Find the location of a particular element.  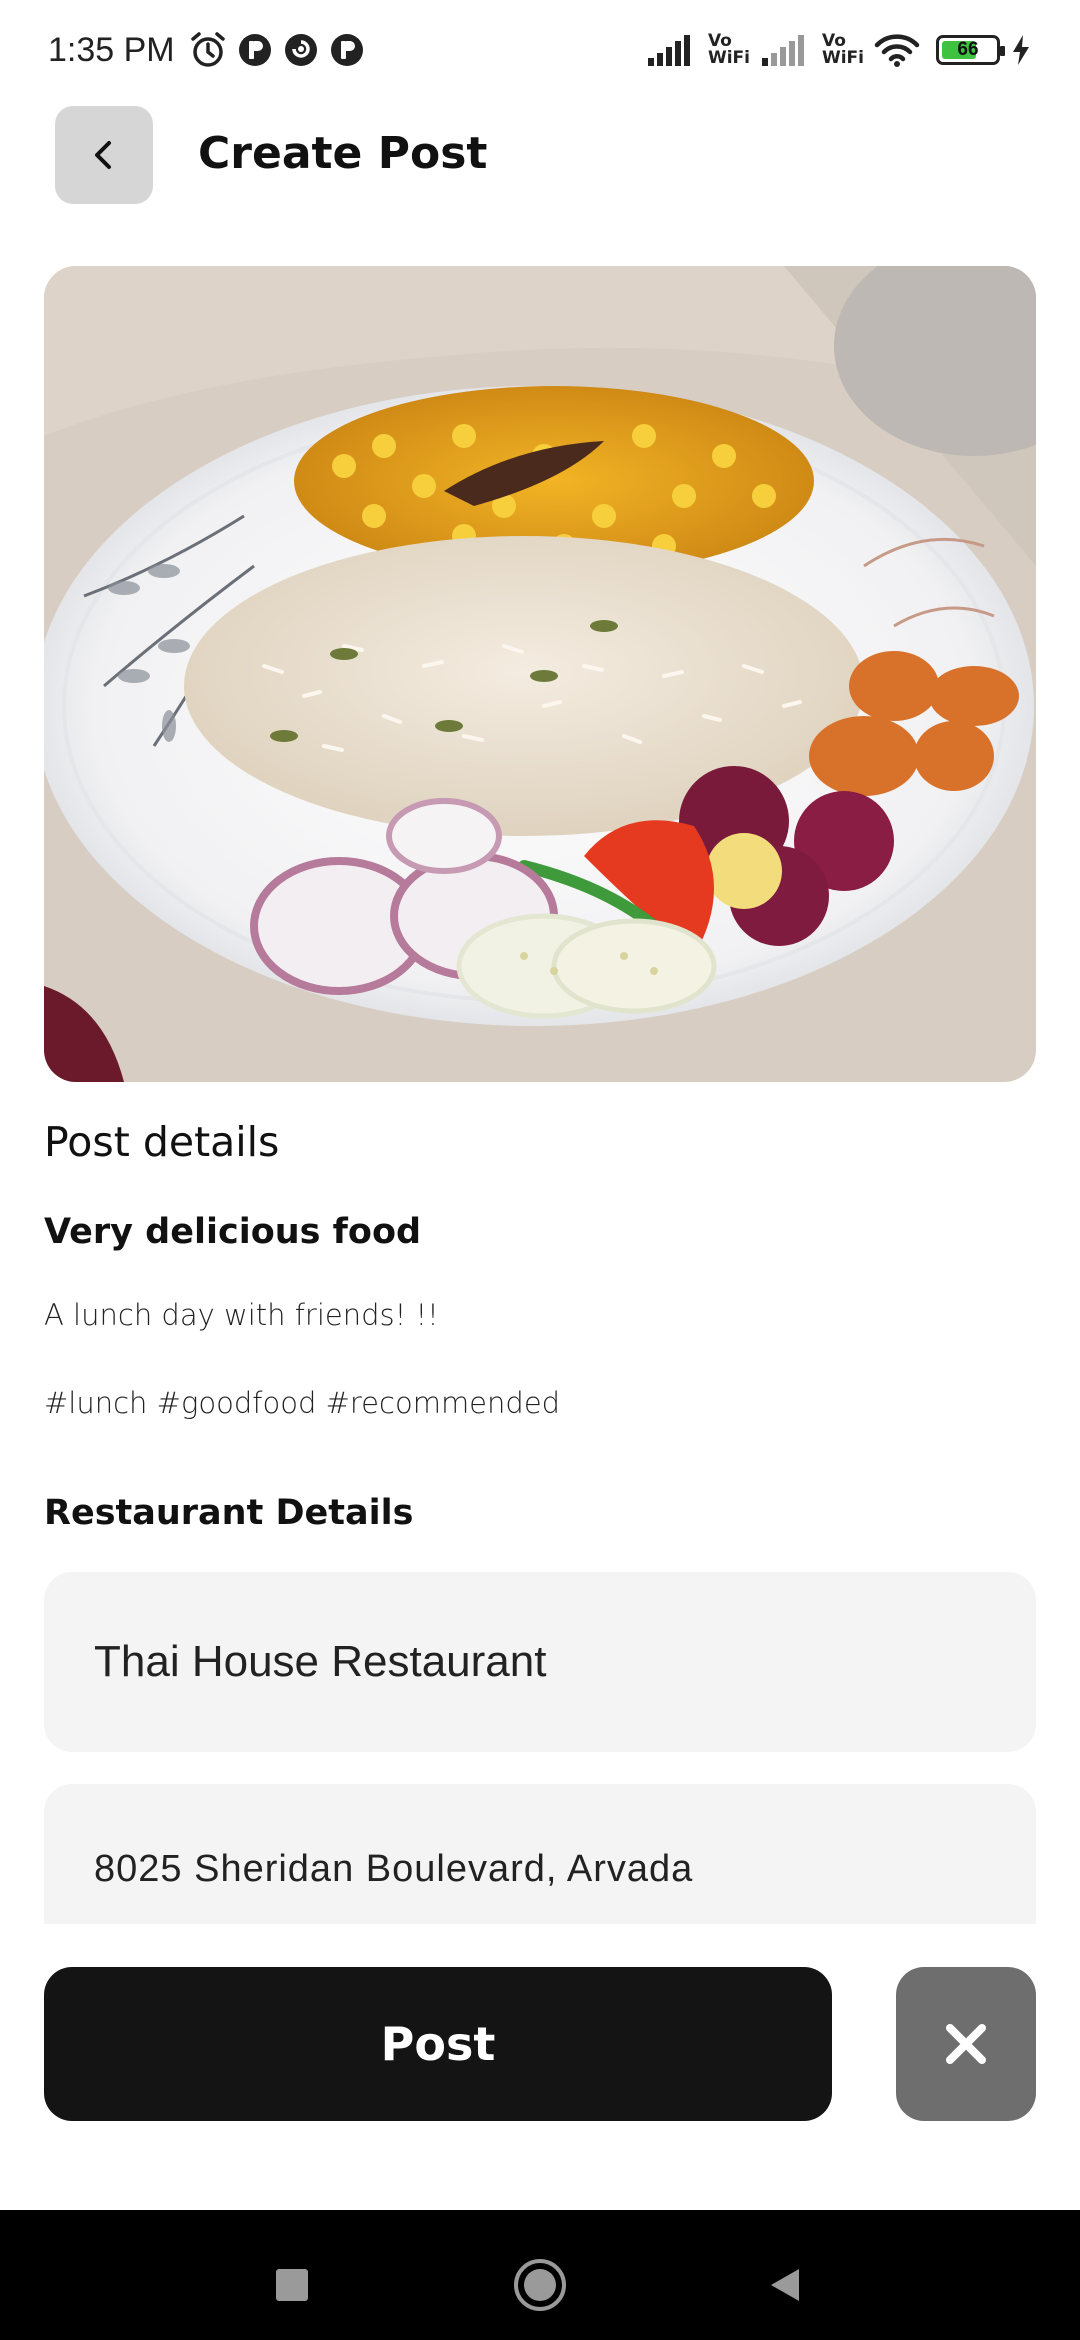

restaurant-details-title: Restaurant Details is located at coordinates (229, 1513).